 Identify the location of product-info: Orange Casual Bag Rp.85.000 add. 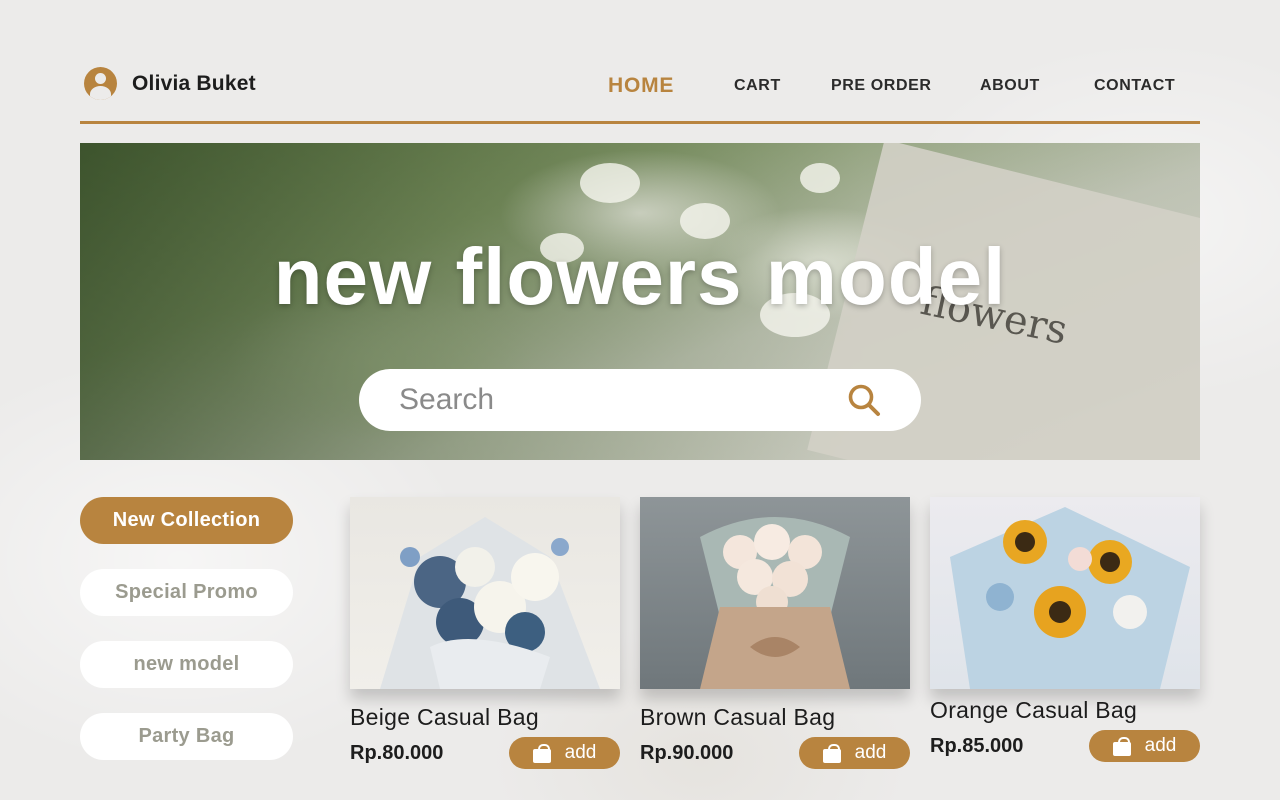
(1065, 729).